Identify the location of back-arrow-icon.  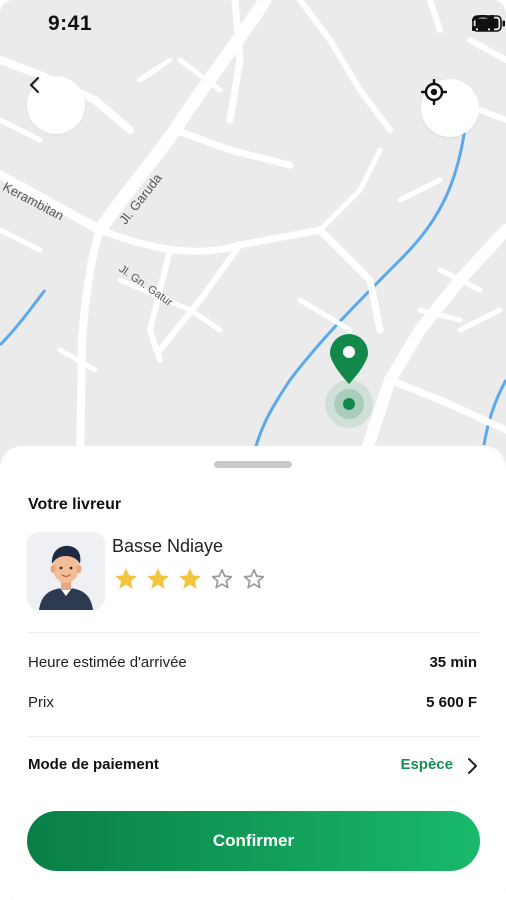
(34, 85).